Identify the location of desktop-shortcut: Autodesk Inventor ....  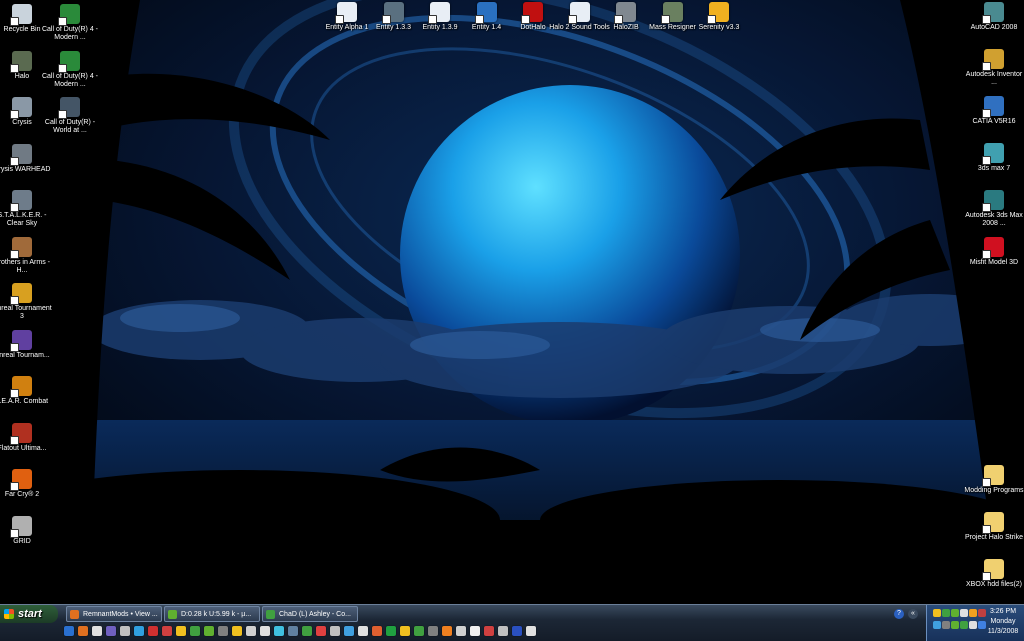
(993, 68).